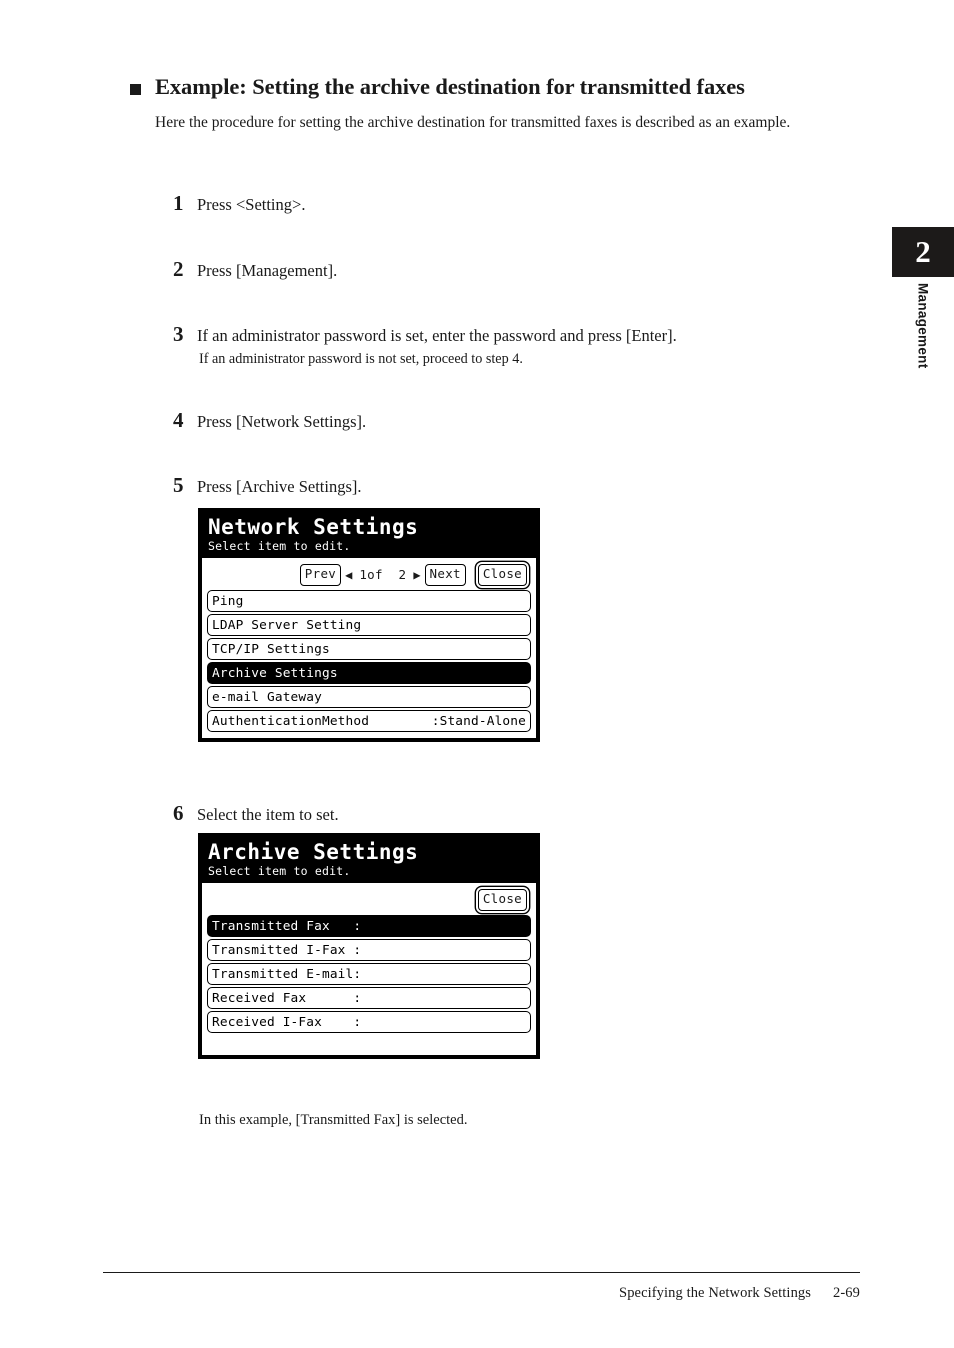 The image size is (954, 1348). What do you see at coordinates (279, 871) in the screenshot?
I see `lcd-subtitle-archive: Select item to edit.` at bounding box center [279, 871].